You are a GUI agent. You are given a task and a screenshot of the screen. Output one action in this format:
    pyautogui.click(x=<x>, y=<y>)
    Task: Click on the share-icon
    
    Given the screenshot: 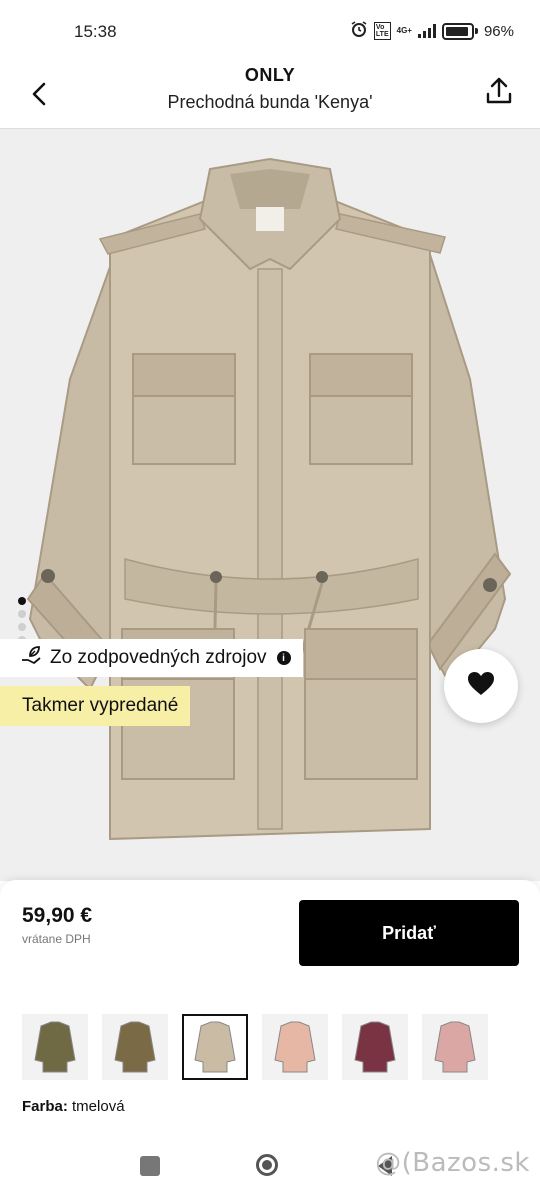 What is the action you would take?
    pyautogui.click(x=499, y=91)
    